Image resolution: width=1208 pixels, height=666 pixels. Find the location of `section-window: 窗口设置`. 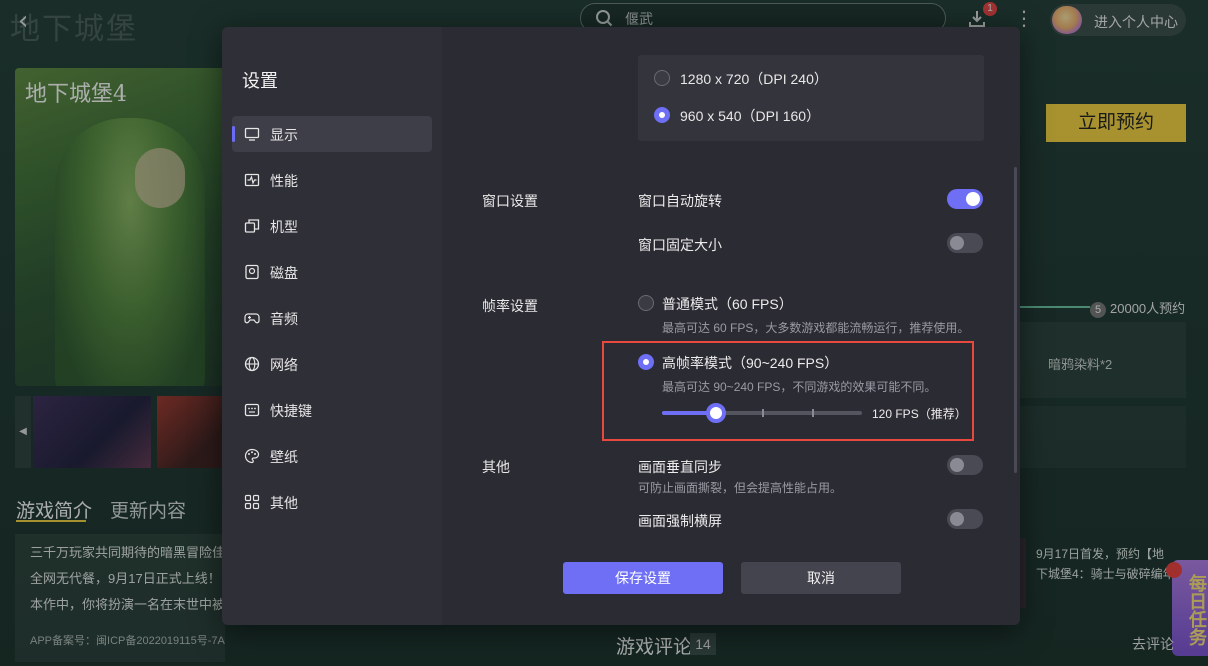

section-window: 窗口设置 is located at coordinates (510, 201).